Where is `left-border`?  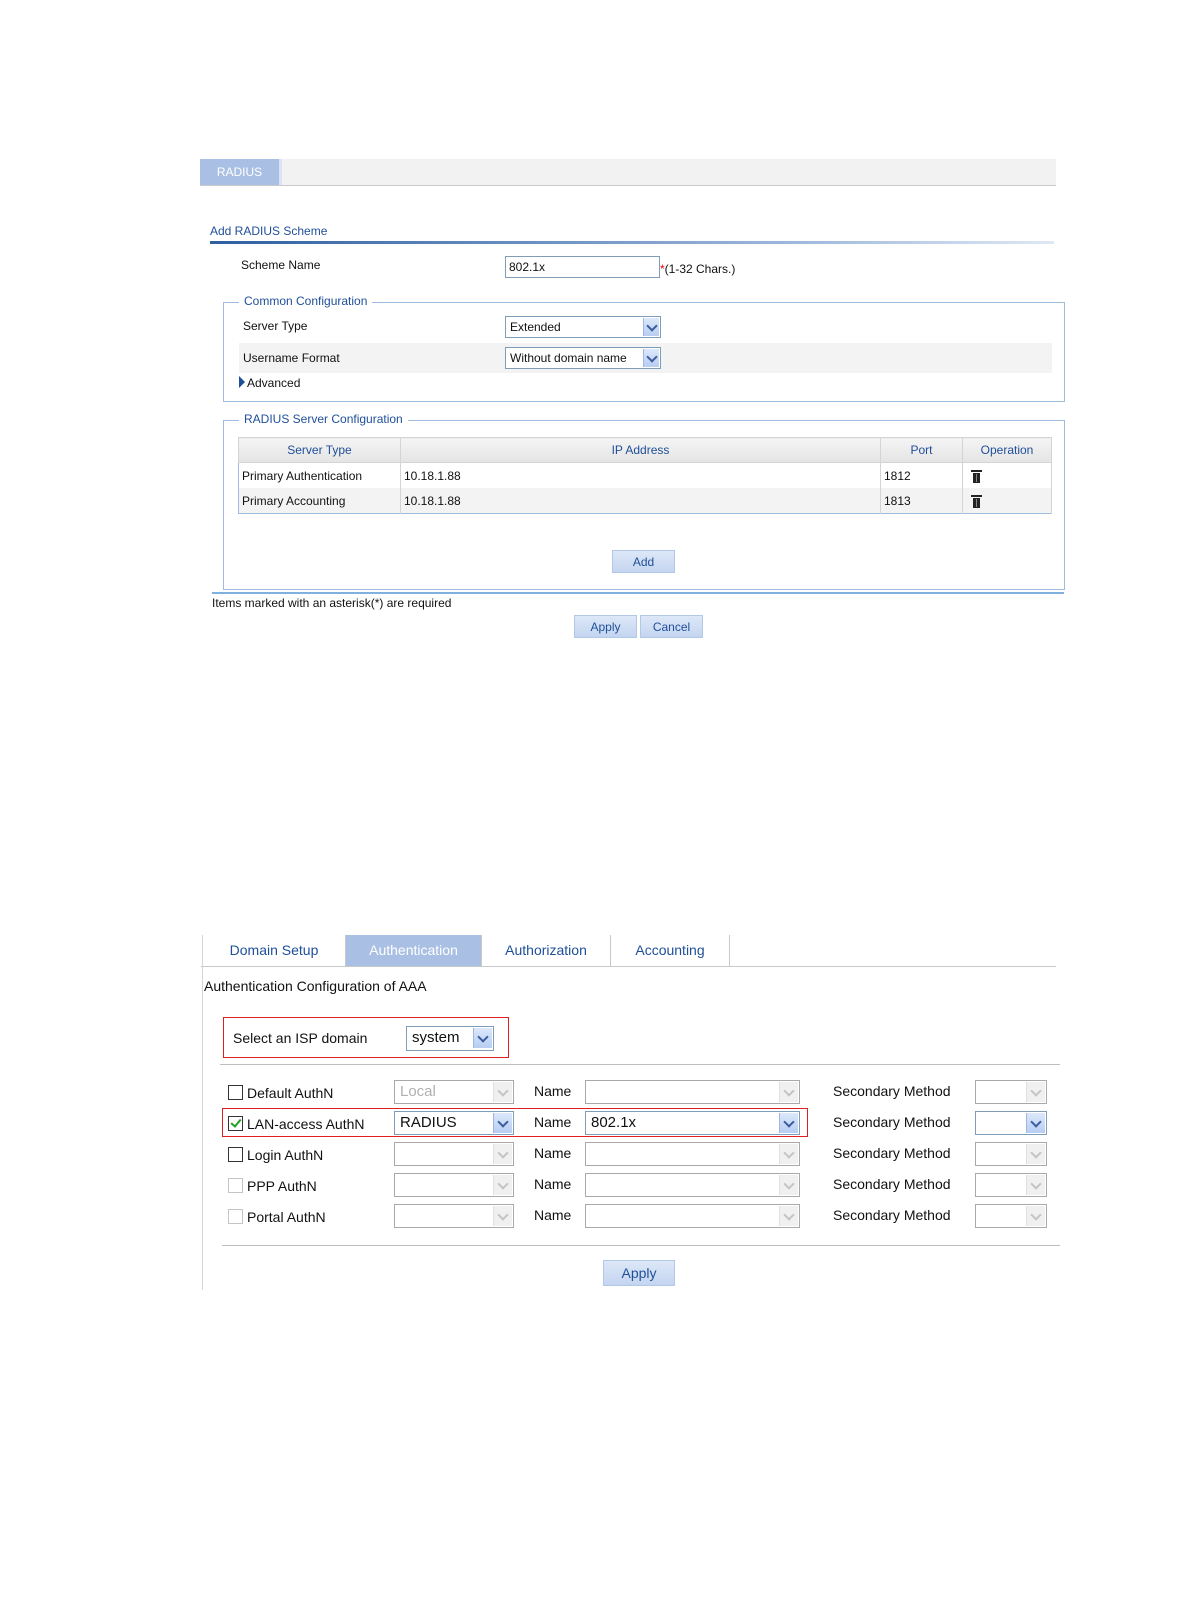
left-border is located at coordinates (202, 1112).